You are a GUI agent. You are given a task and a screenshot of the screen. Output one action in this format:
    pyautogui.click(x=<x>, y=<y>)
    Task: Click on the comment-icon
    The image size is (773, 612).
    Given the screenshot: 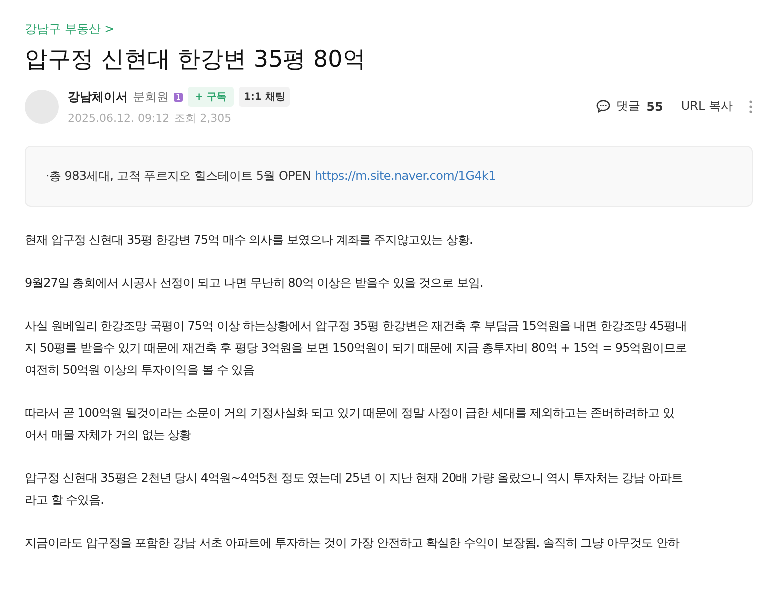 What is the action you would take?
    pyautogui.click(x=603, y=106)
    